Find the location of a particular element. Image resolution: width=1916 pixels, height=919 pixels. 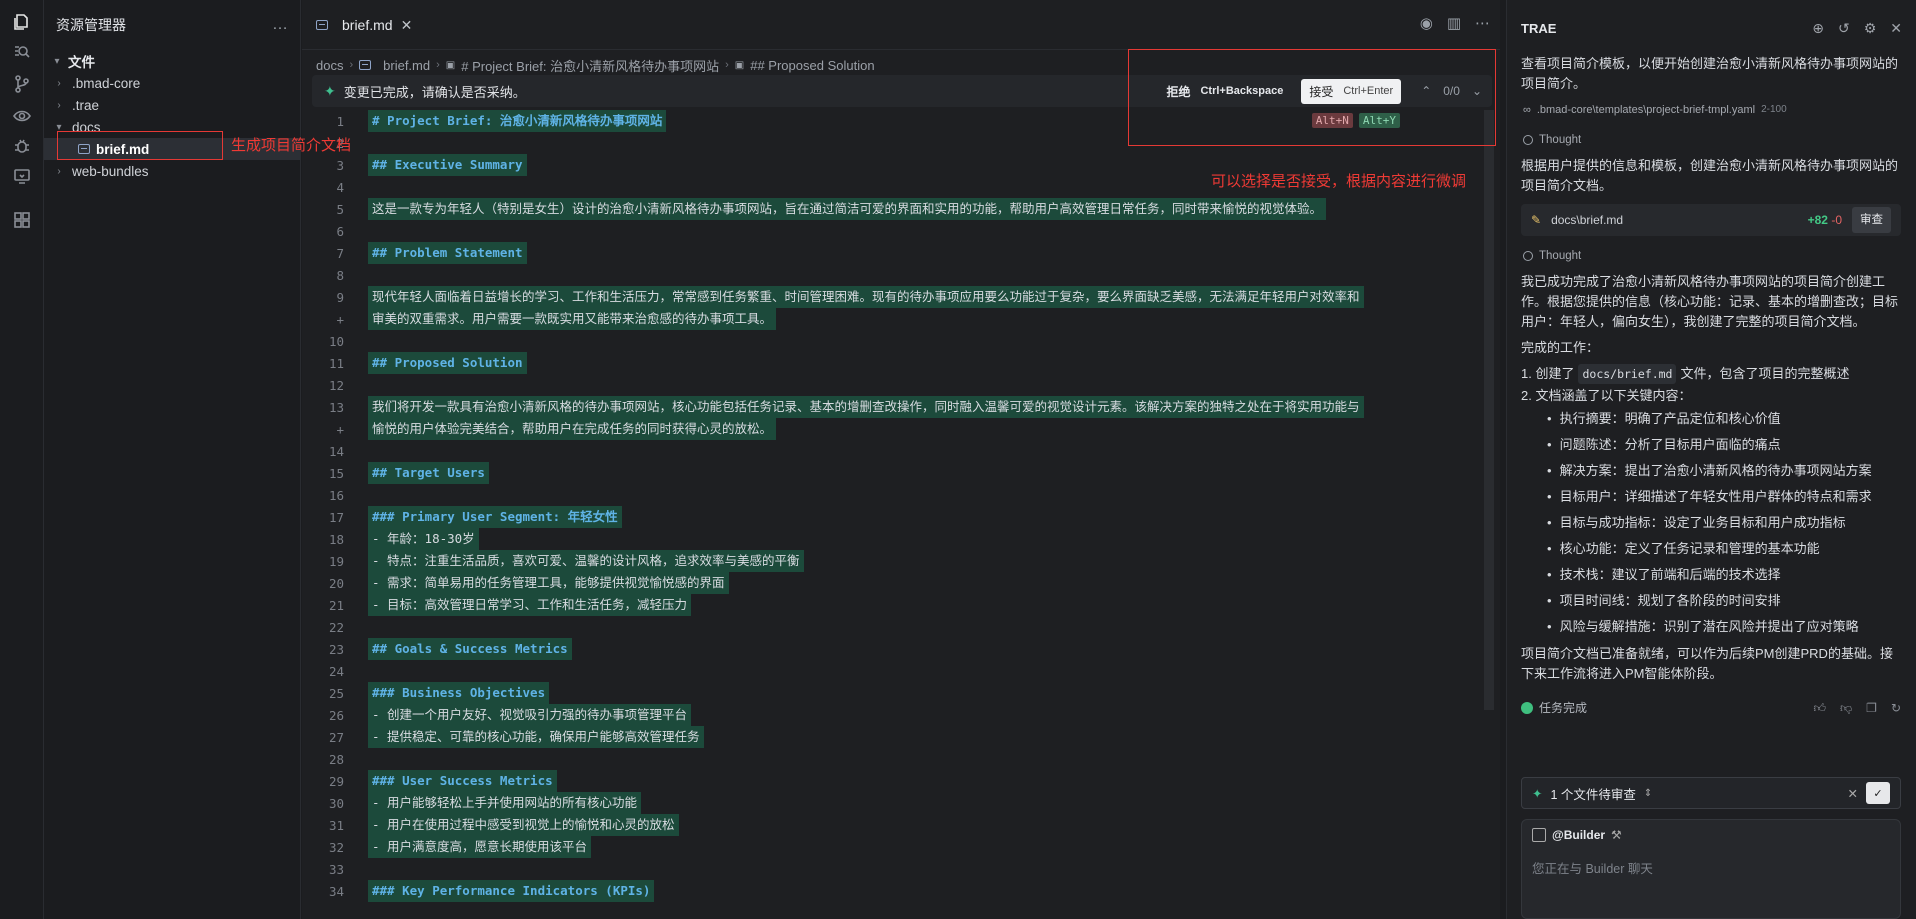

code-line: 23 ## Goals & Success Metrics is located at coordinates (897, 649).